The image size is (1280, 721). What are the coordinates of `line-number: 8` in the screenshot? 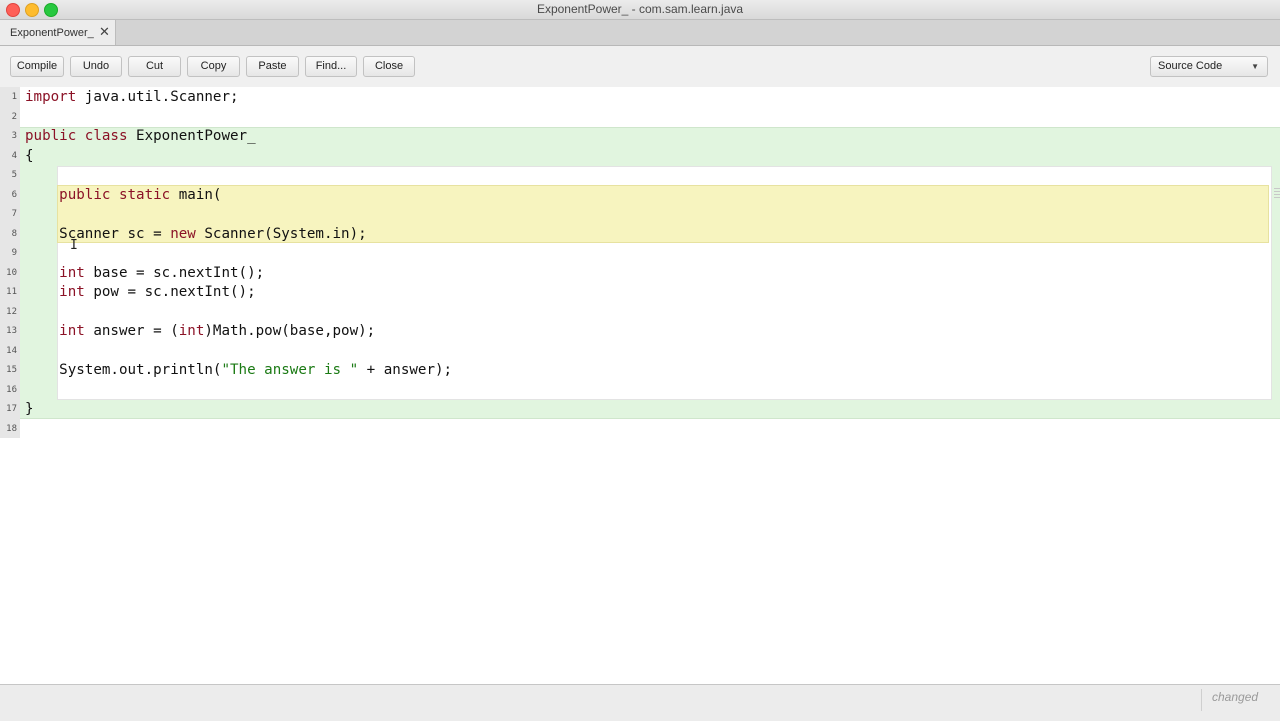 It's located at (14, 233).